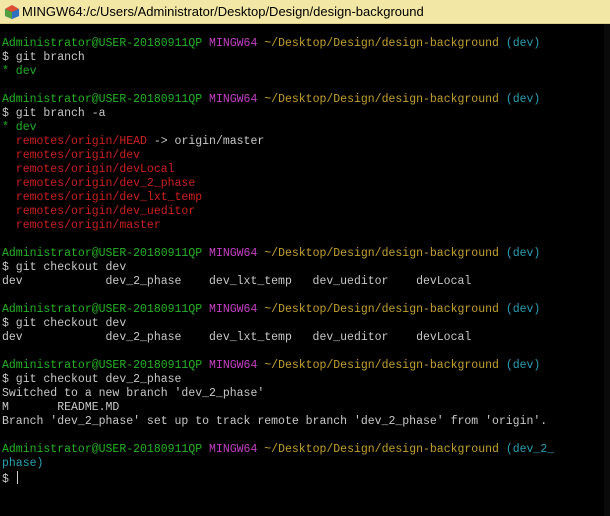 This screenshot has width=610, height=516. Describe the element at coordinates (23, 463) in the screenshot. I see `prompt-branch-wrap: phase)` at that location.